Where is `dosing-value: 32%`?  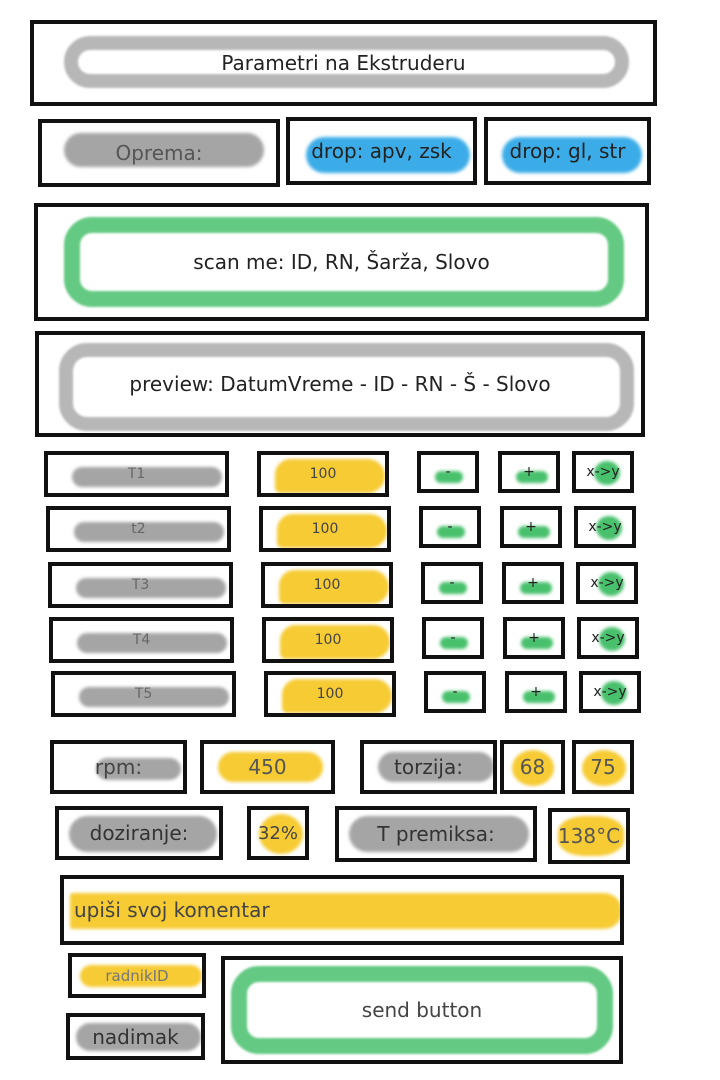 dosing-value: 32% is located at coordinates (277, 833).